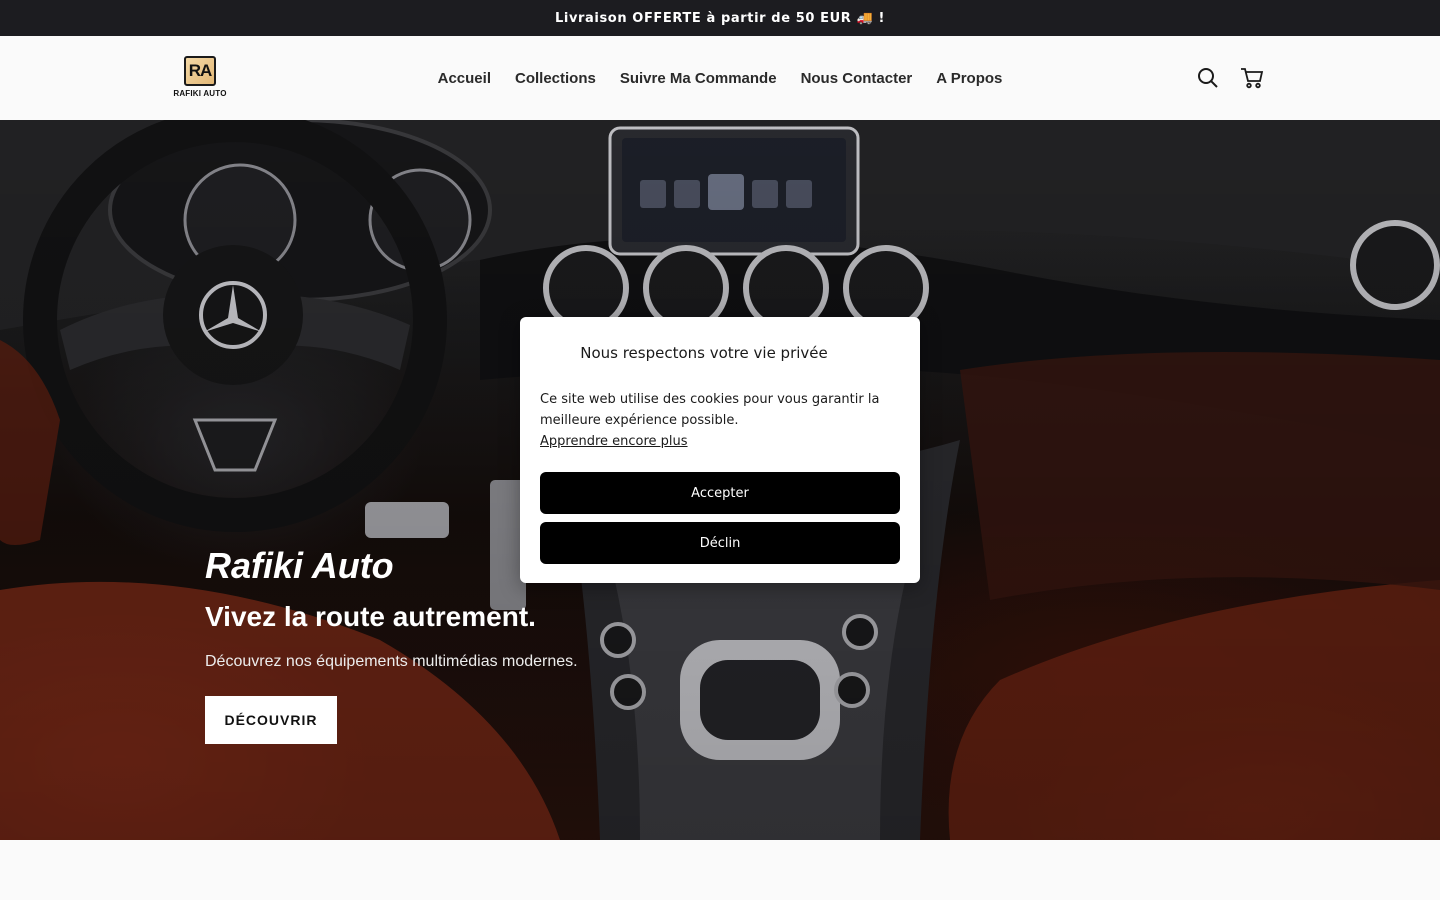 This screenshot has height=900, width=1440. I want to click on nav-item-collections: Collections, so click(555, 78).